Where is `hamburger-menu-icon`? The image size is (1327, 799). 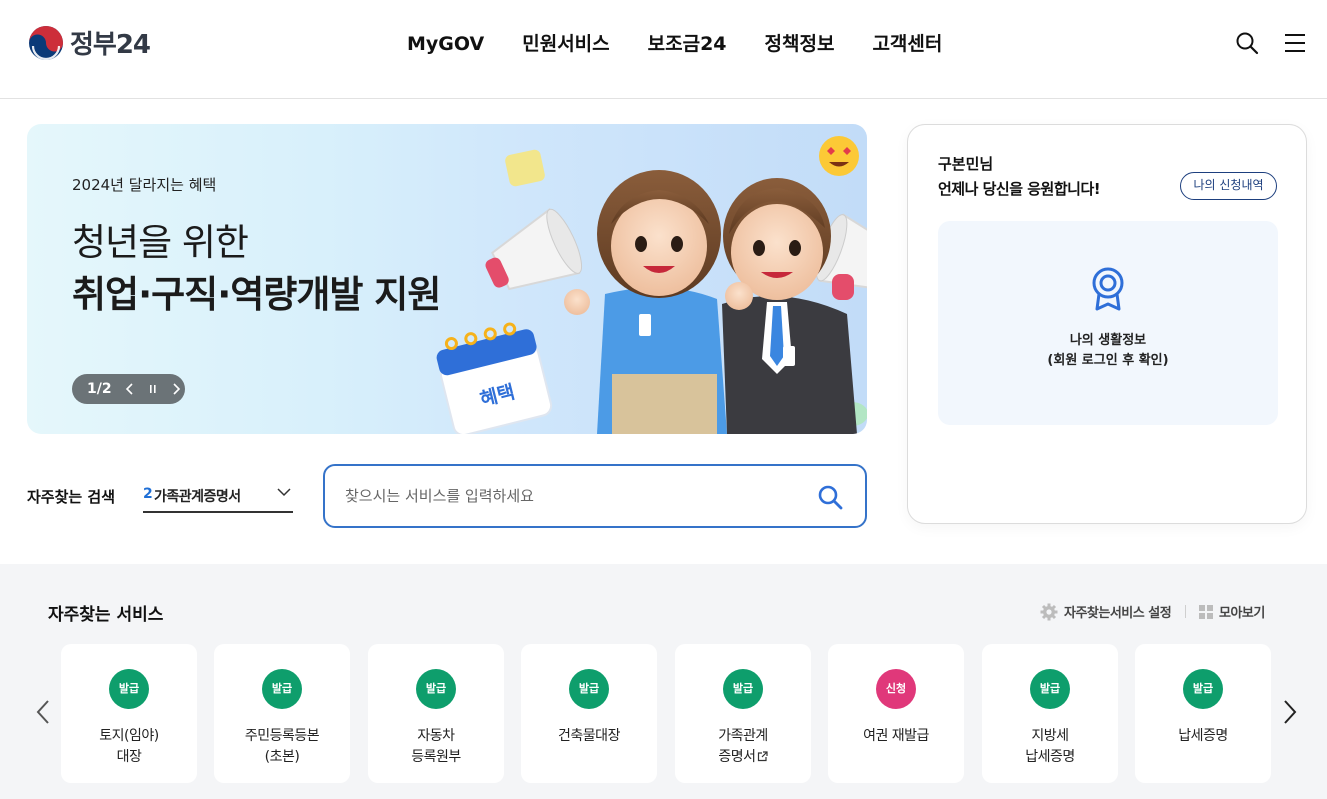
hamburger-menu-icon is located at coordinates (1295, 43).